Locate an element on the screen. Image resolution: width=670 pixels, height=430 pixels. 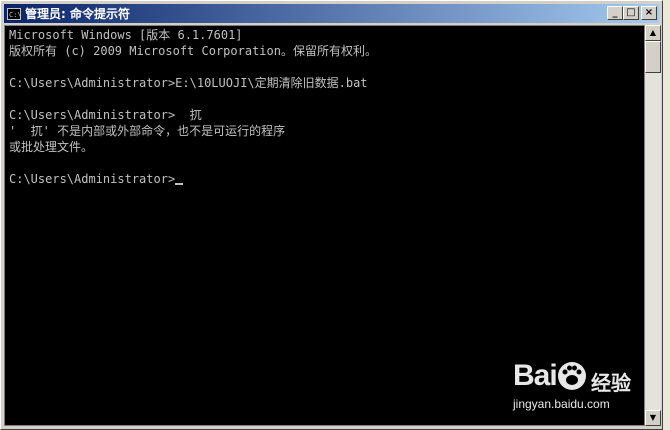
minimize-button: _ is located at coordinates (615, 13).